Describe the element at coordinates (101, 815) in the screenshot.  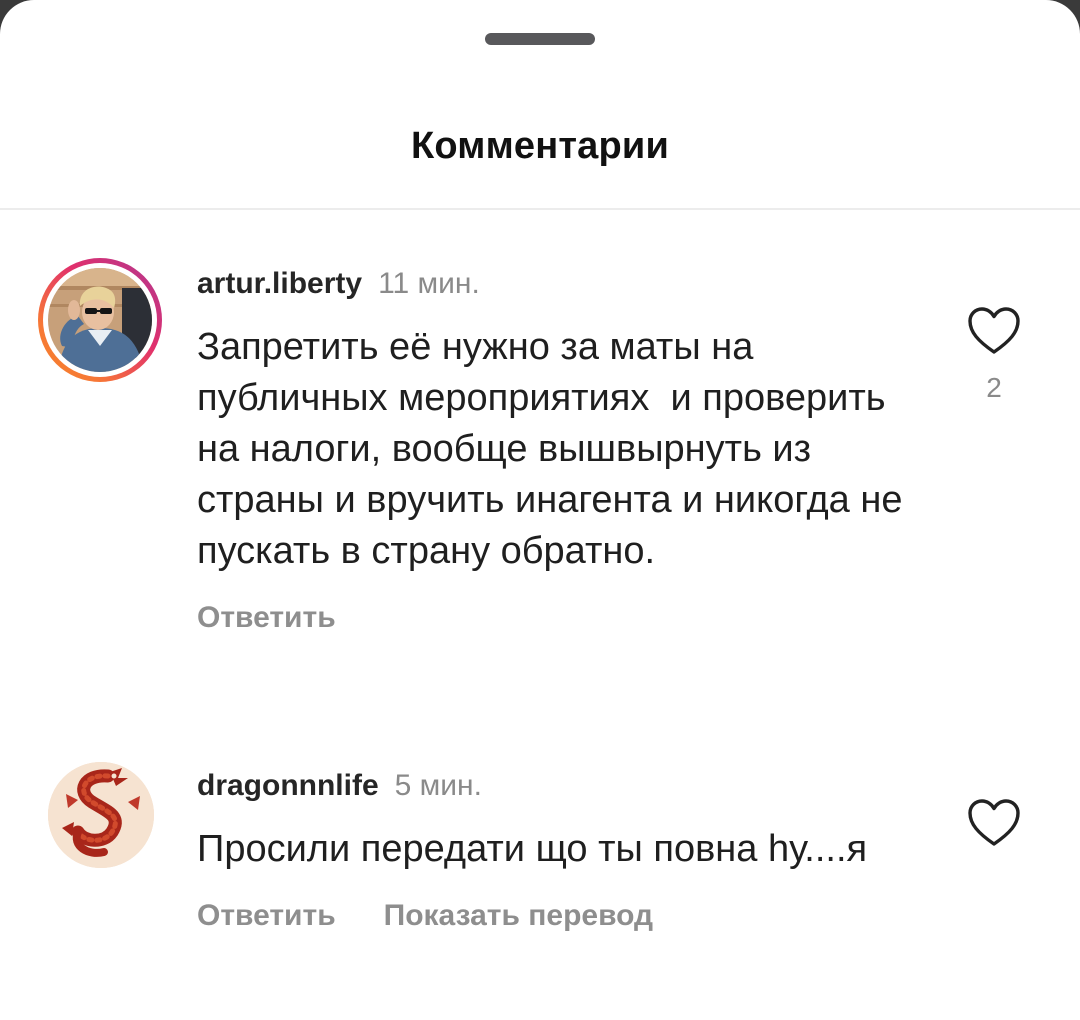
I see `dragon-avatar` at that location.